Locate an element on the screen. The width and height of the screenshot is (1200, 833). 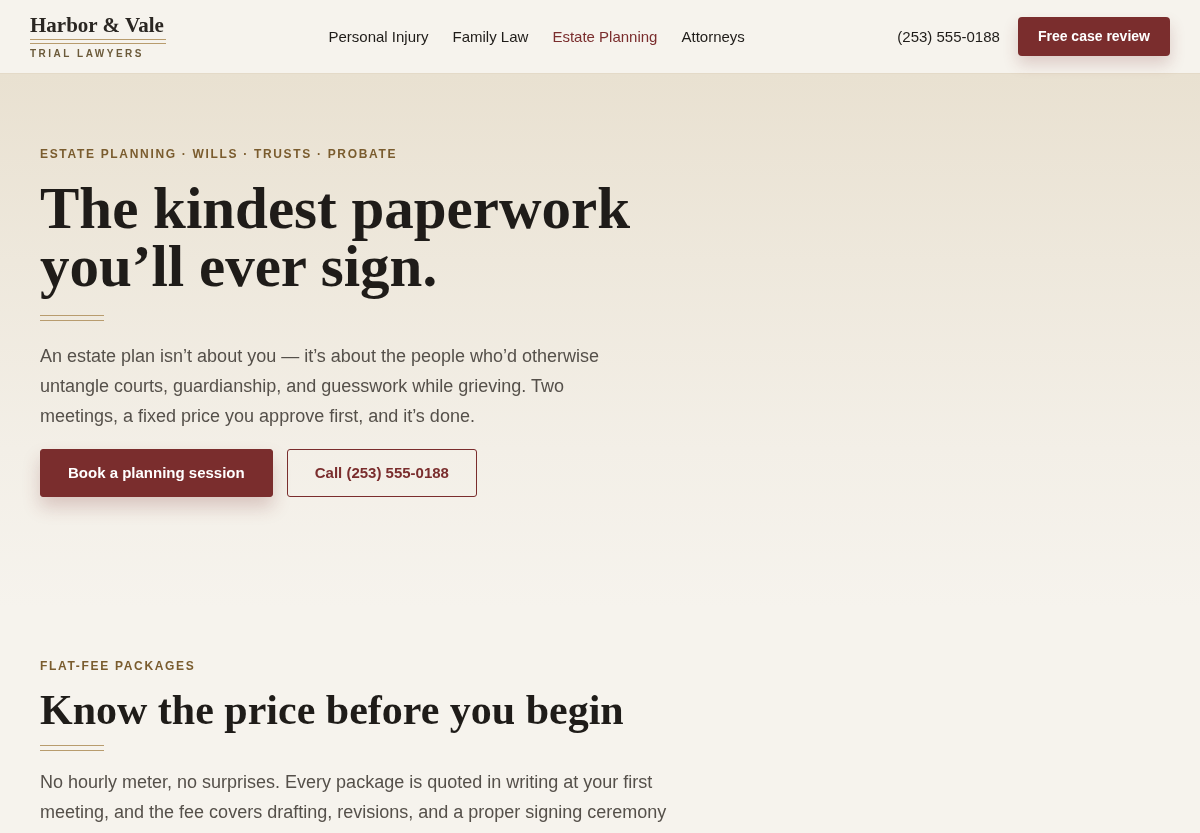
free-case-review-button: Free case review is located at coordinates (1093, 36).